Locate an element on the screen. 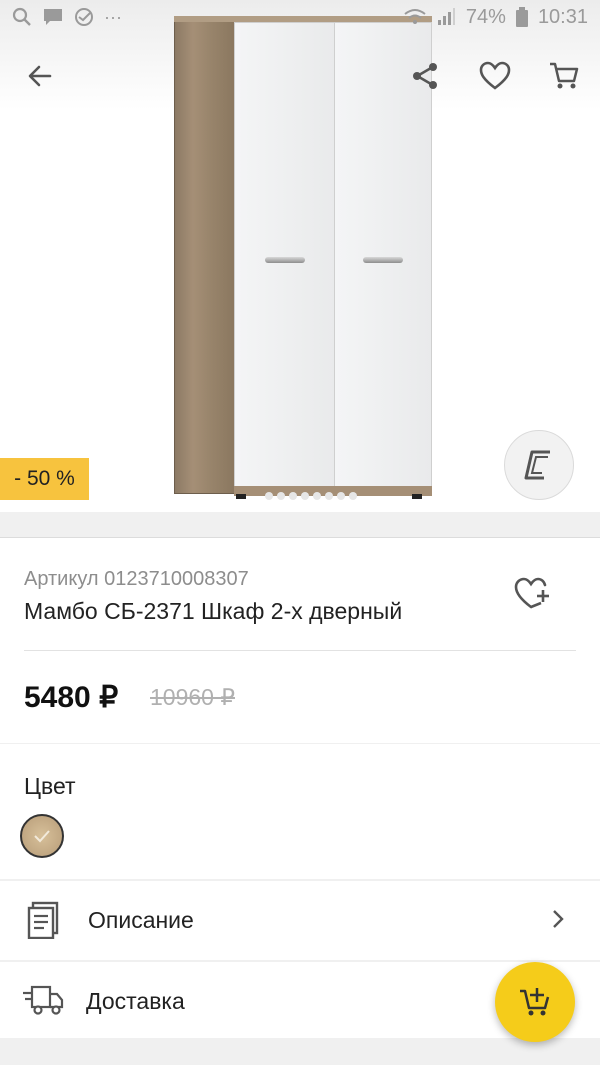 The image size is (600, 1065). document-icon is located at coordinates (43, 920).